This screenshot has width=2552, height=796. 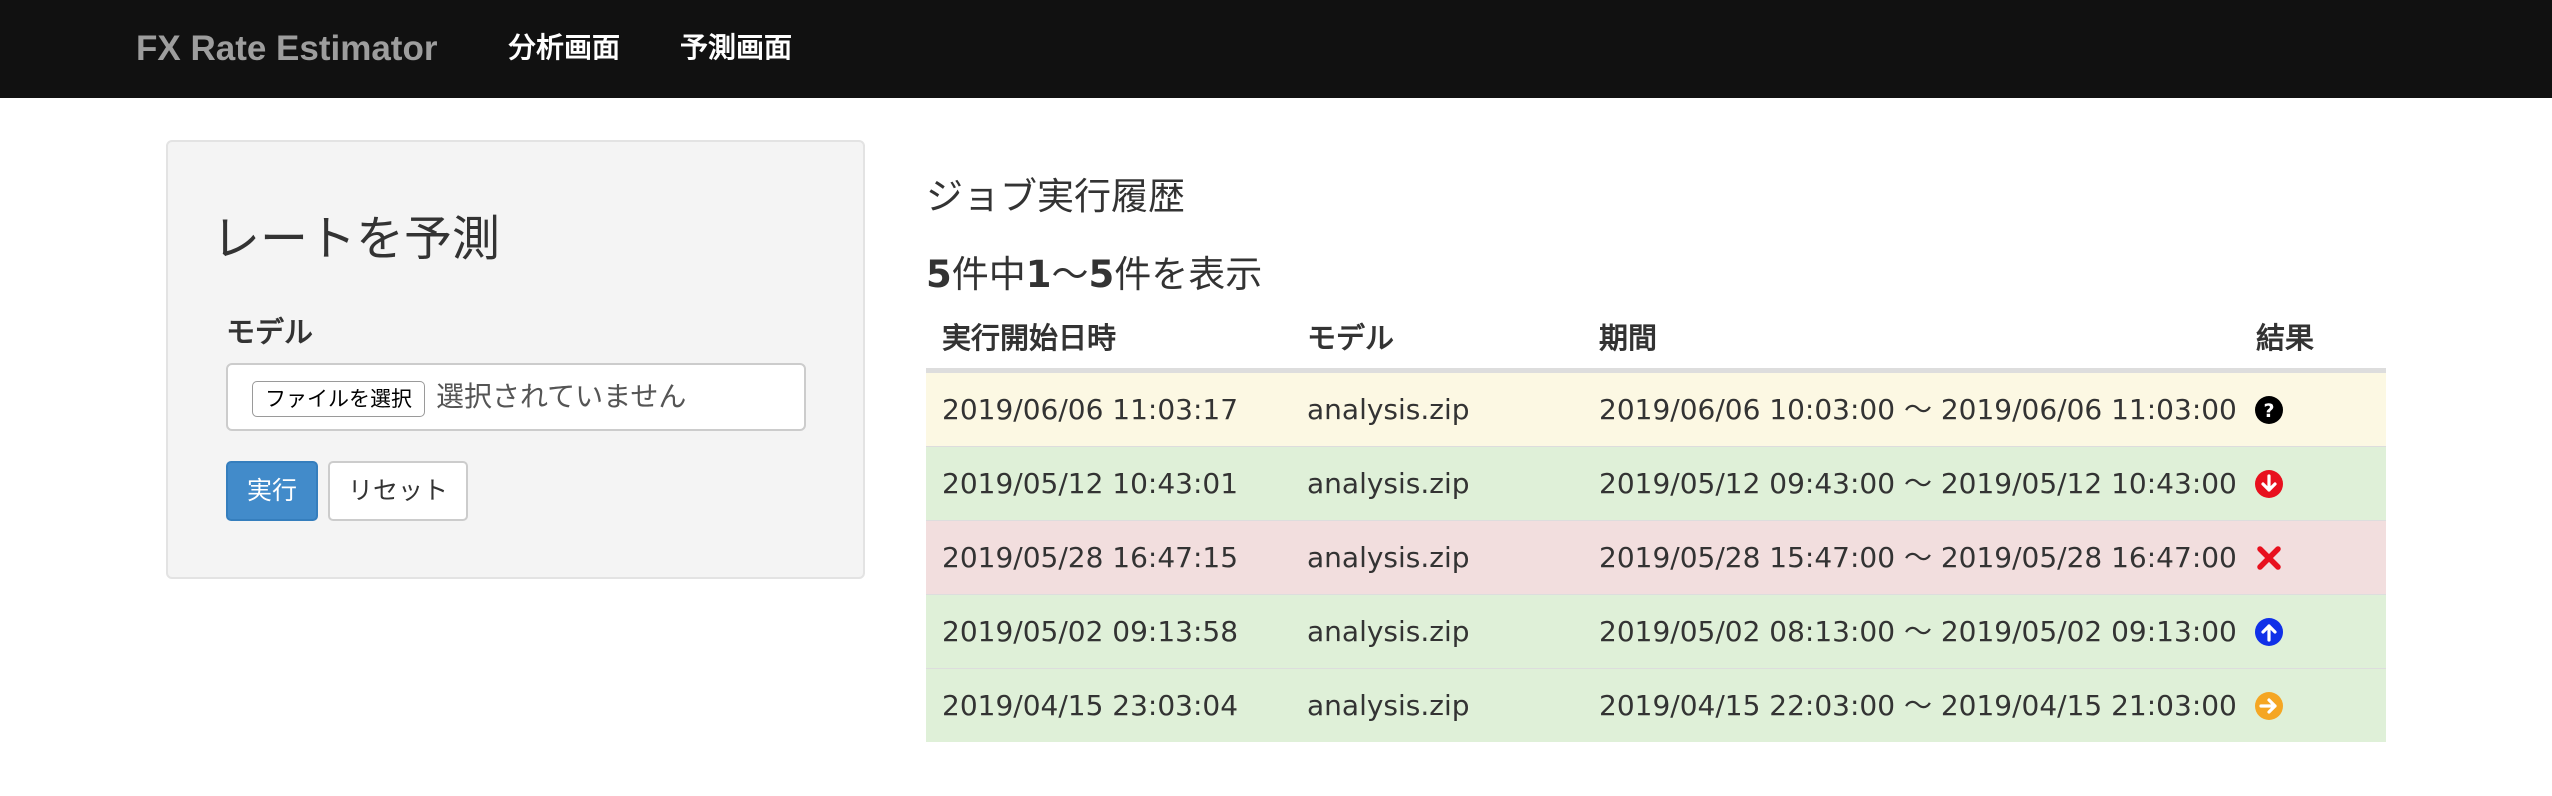 What do you see at coordinates (1055, 196) in the screenshot?
I see `history-title: ジョブ実行履歴` at bounding box center [1055, 196].